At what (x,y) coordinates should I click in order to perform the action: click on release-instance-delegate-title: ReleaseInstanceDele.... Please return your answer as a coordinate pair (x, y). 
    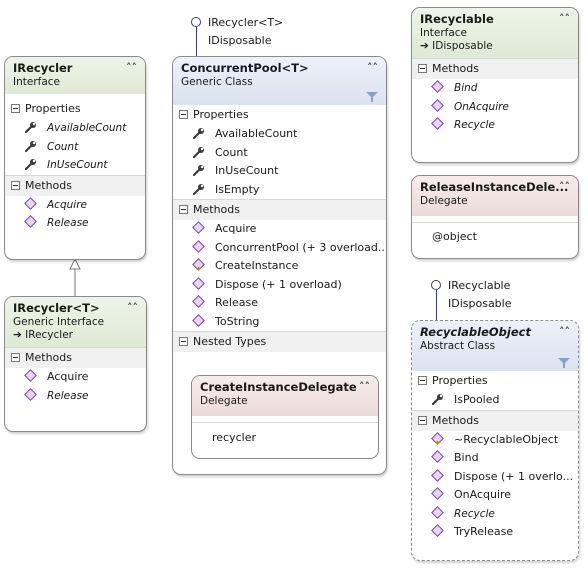
    Looking at the image, I should click on (494, 187).